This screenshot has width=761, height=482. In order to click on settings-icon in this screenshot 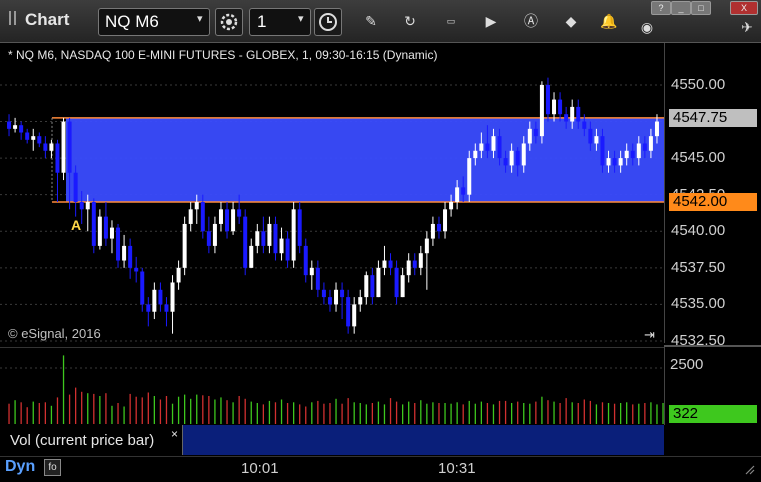, I will do `click(229, 22)`.